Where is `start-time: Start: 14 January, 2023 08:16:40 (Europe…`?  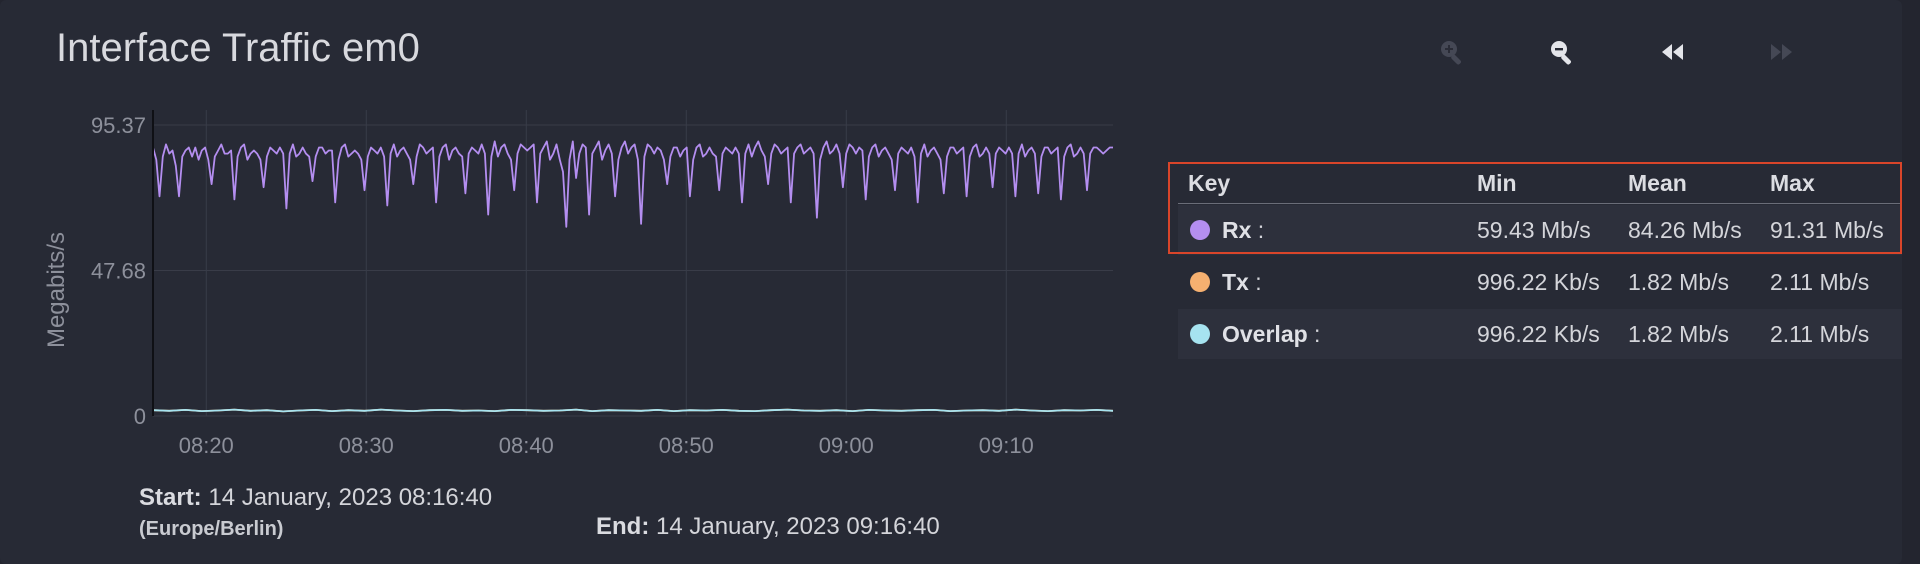 start-time: Start: 14 January, 2023 08:16:40 (Europe… is located at coordinates (315, 512).